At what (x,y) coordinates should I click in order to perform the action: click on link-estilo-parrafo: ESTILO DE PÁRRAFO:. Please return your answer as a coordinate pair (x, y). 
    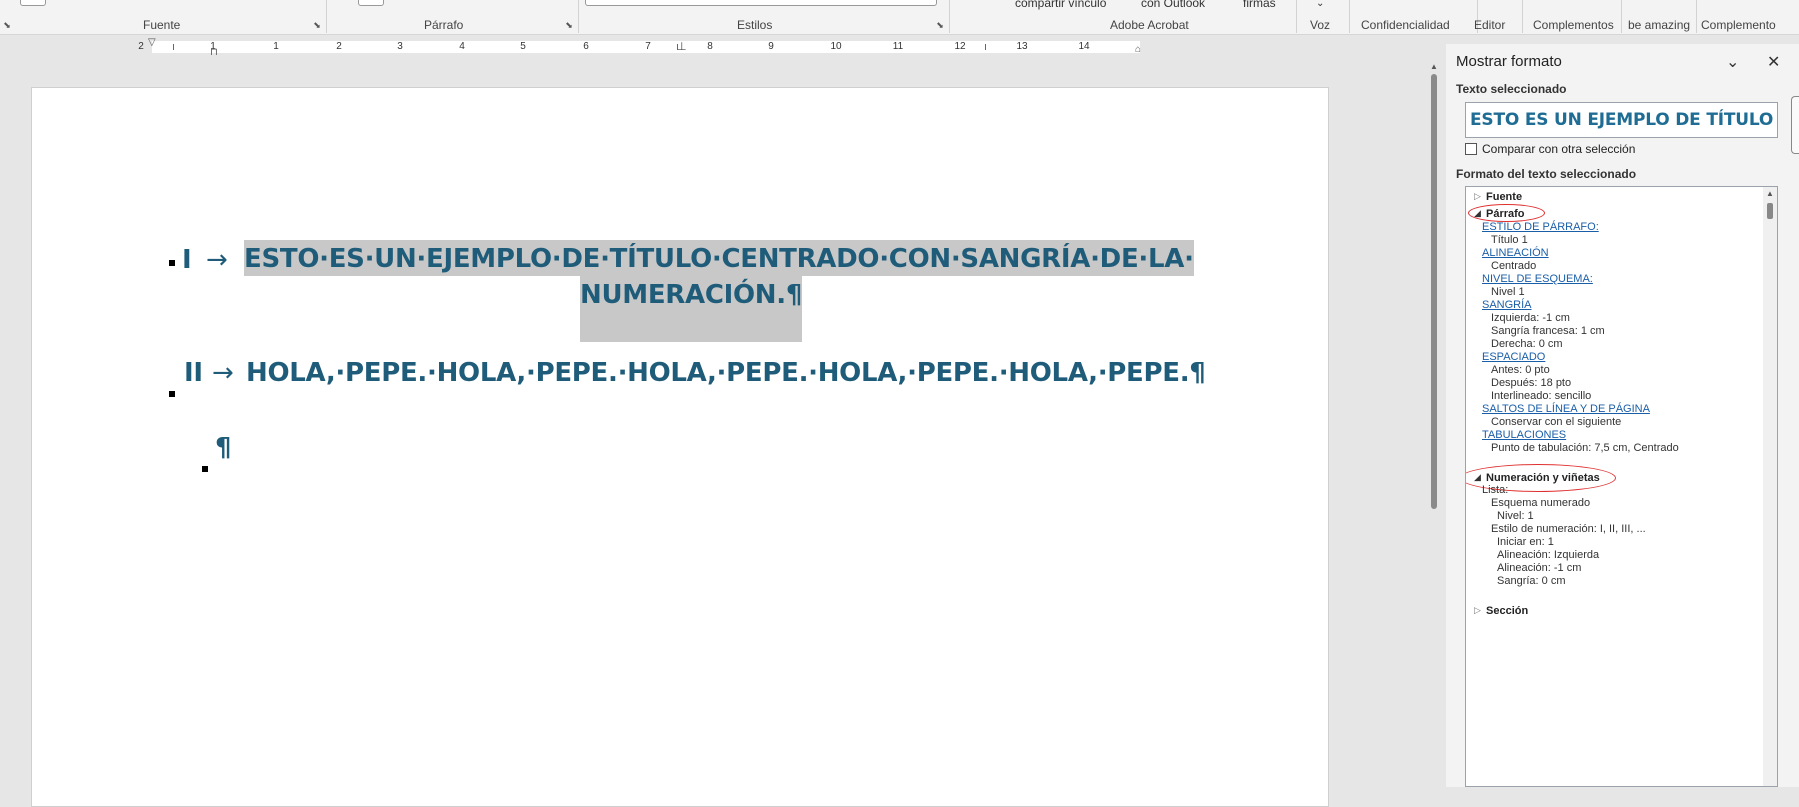
    Looking at the image, I should click on (1540, 227).